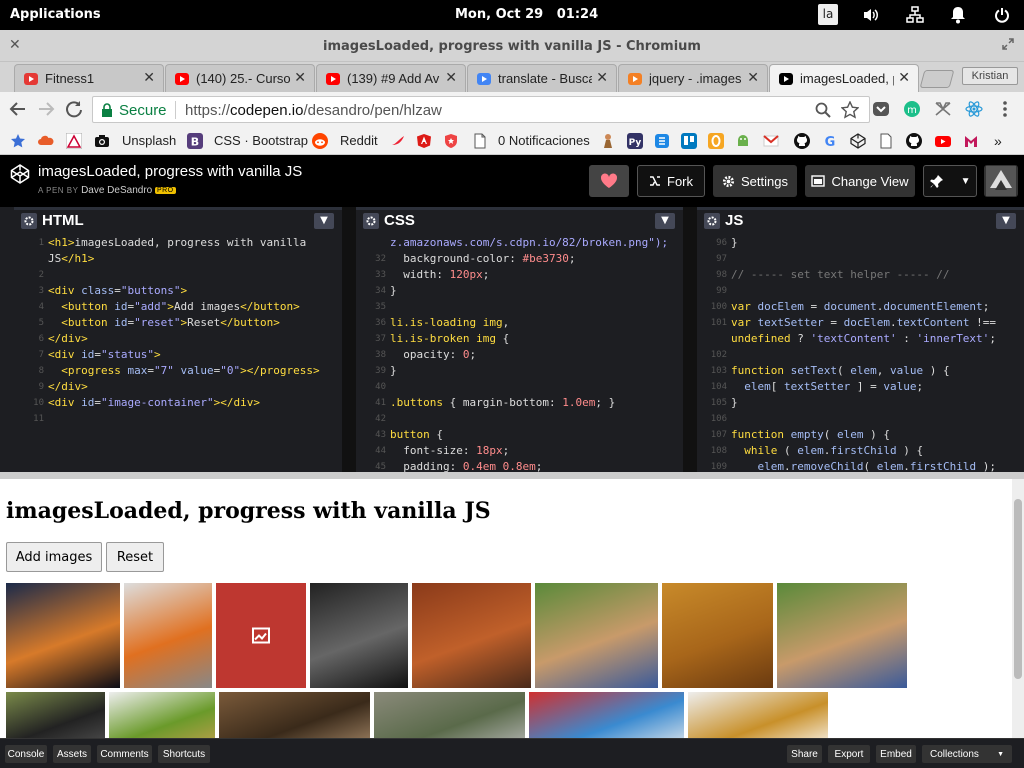 The height and width of the screenshot is (768, 1024). I want to click on figure-bookmark-icon, so click(608, 141).